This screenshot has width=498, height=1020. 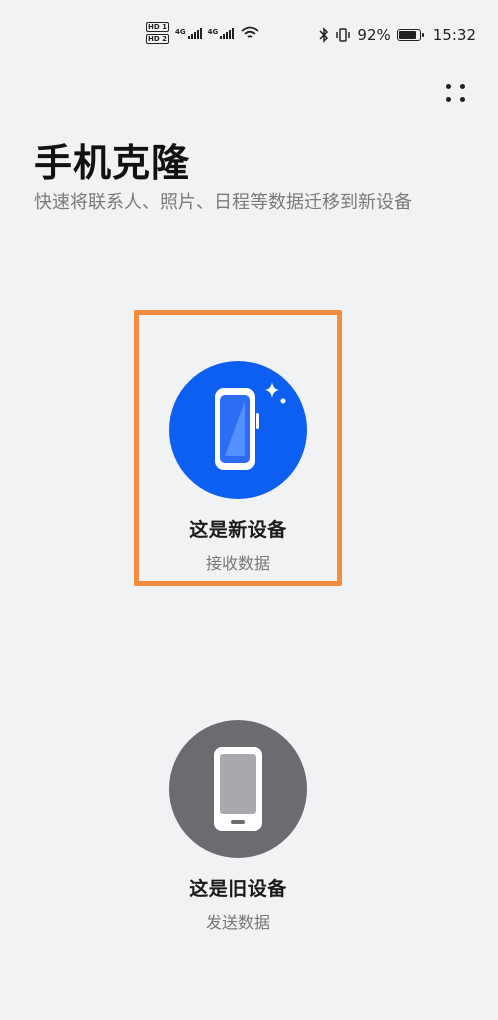 I want to click on old-phone-icon, so click(x=238, y=789).